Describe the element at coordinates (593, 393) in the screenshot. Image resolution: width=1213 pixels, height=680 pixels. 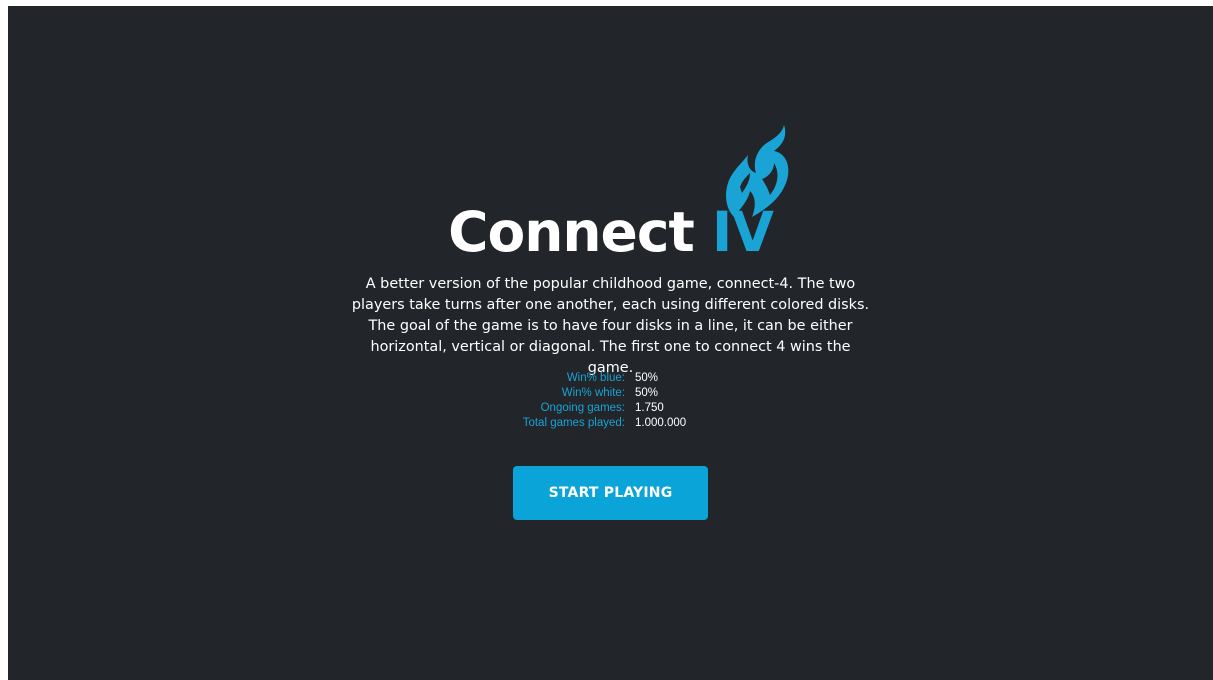
I see `stat-label: Win% white:` at that location.